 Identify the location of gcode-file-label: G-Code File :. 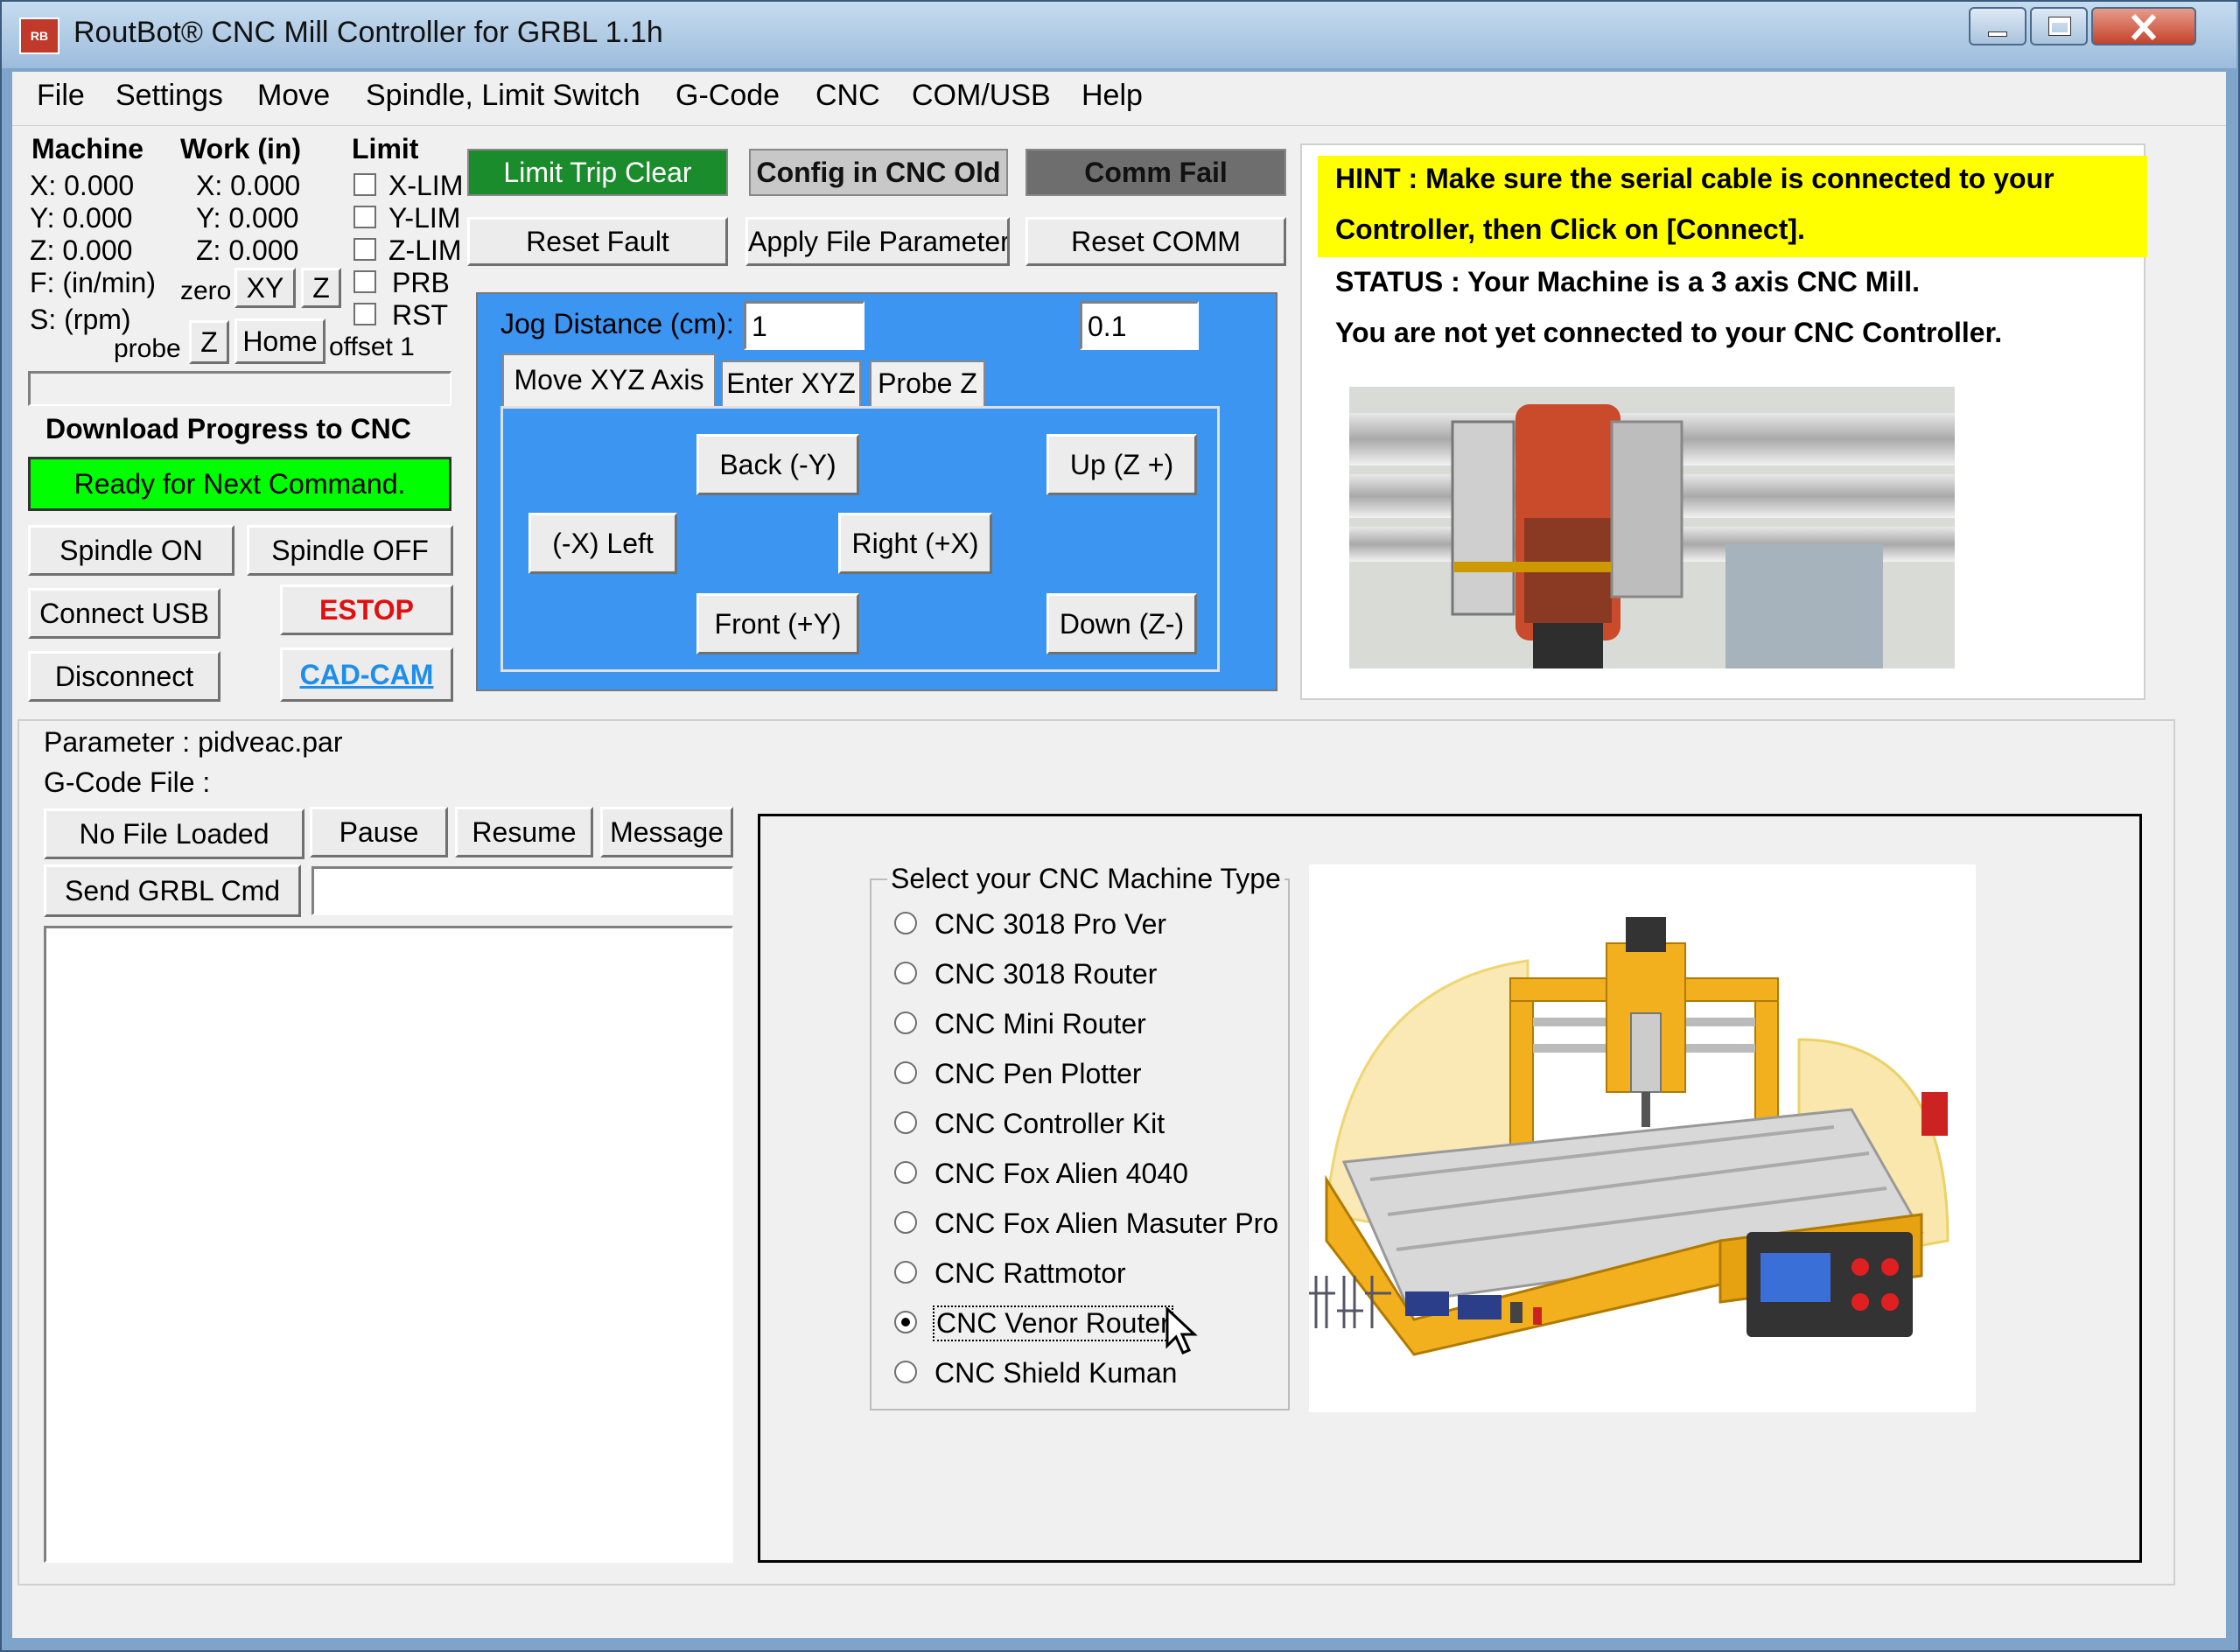
(127, 782).